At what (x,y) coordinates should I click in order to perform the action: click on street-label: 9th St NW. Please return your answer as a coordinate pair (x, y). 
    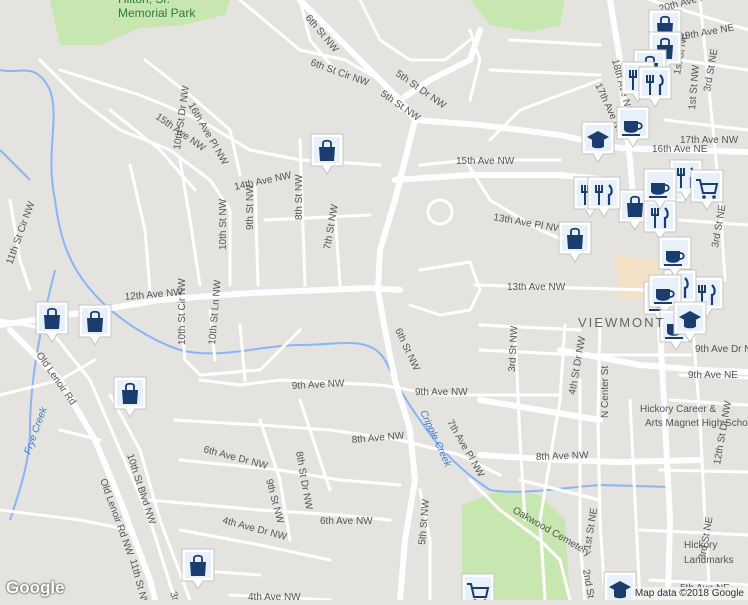
    Looking at the image, I should click on (250, 207).